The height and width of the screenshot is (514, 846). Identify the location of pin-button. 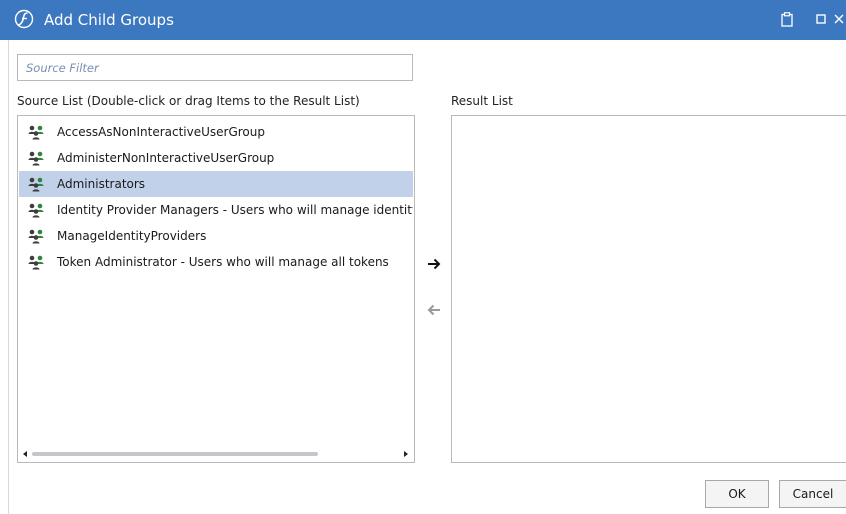
(787, 19).